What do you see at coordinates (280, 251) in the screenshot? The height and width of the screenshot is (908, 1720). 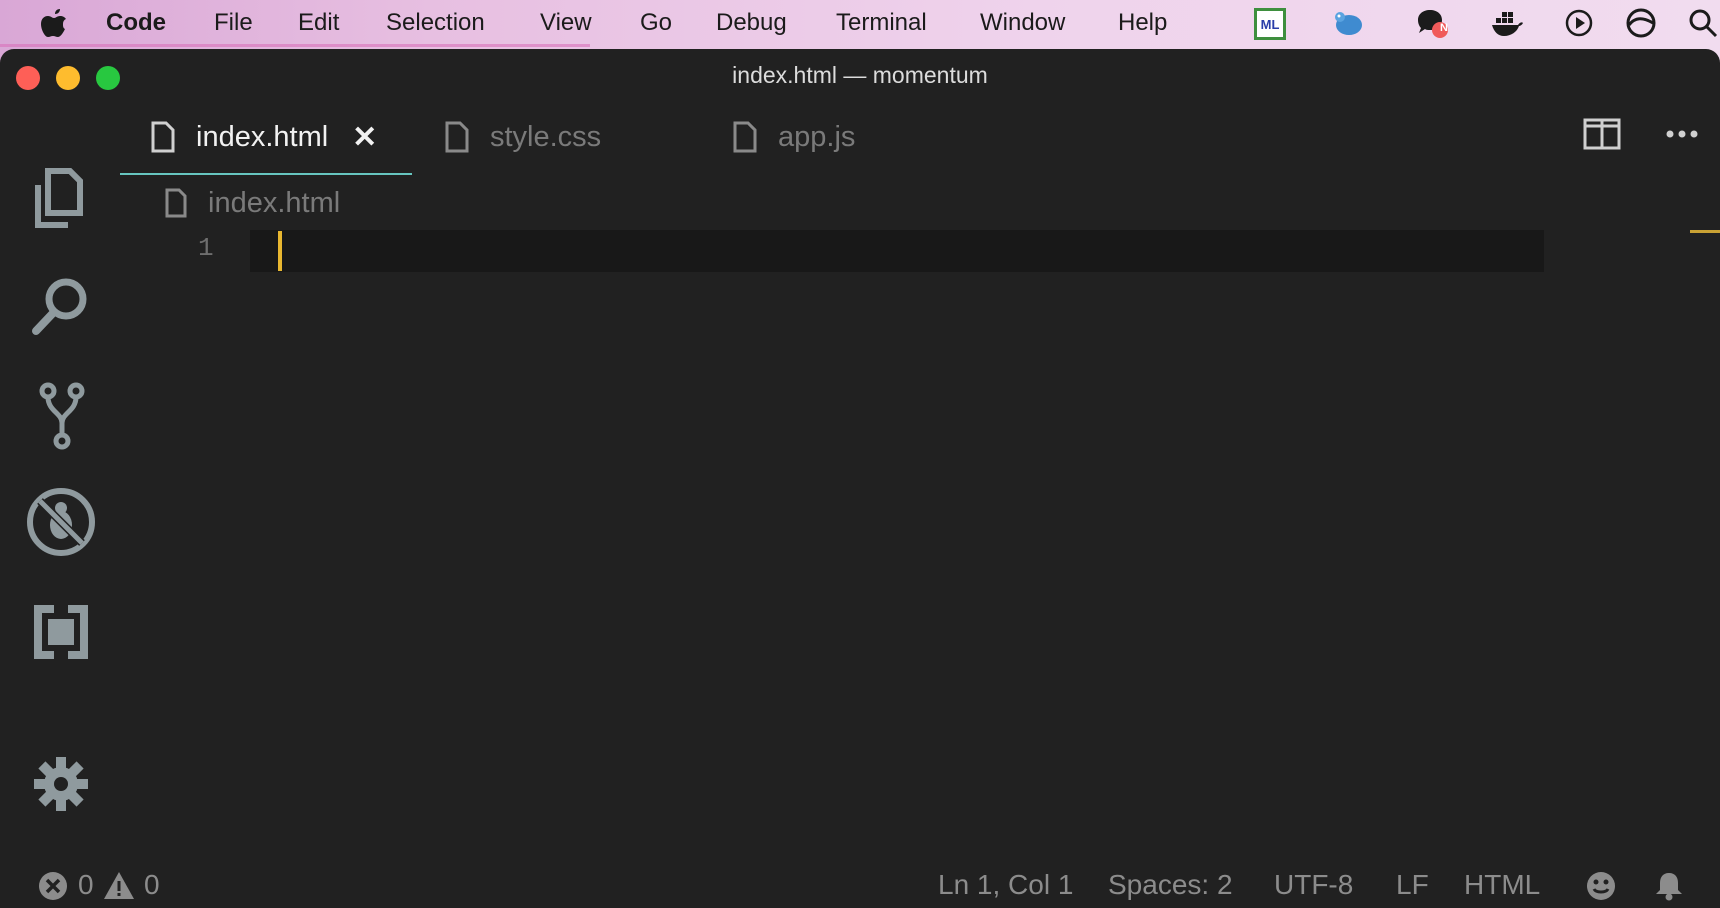 I see `text-cursor` at bounding box center [280, 251].